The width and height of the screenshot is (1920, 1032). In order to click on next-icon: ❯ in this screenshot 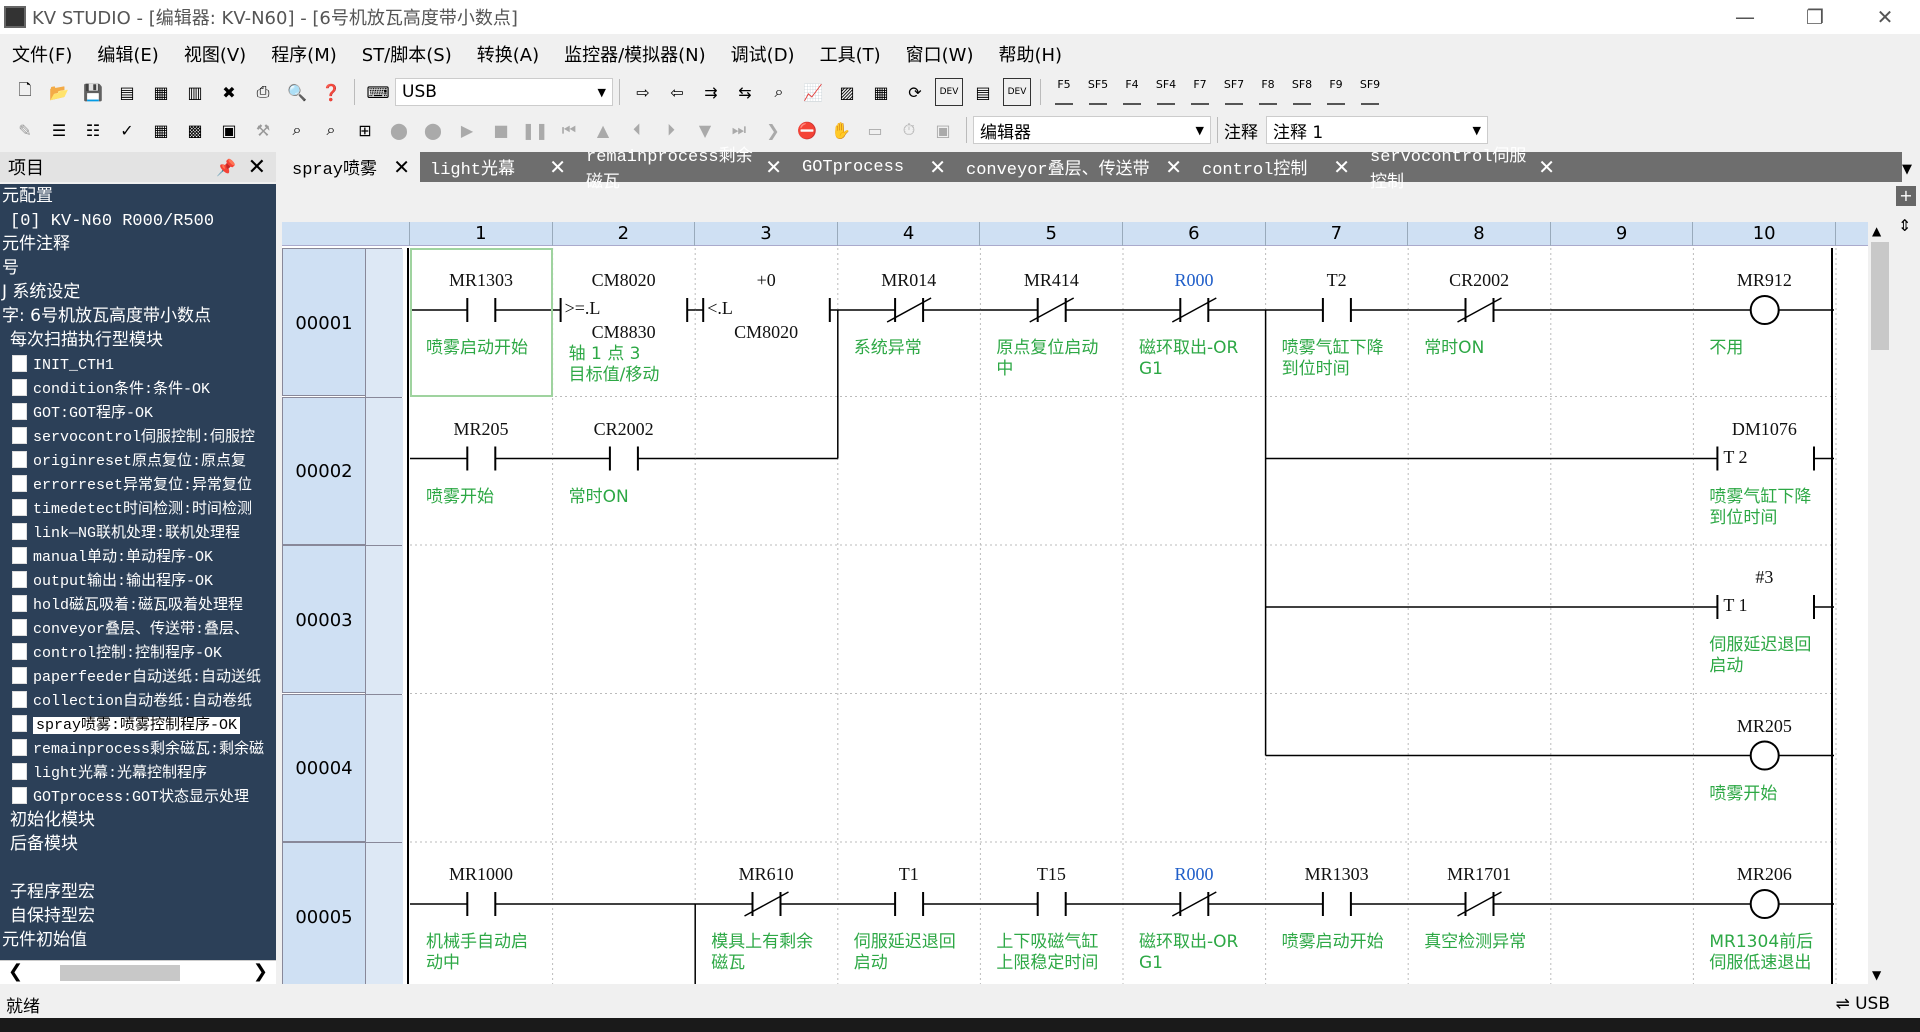, I will do `click(773, 130)`.